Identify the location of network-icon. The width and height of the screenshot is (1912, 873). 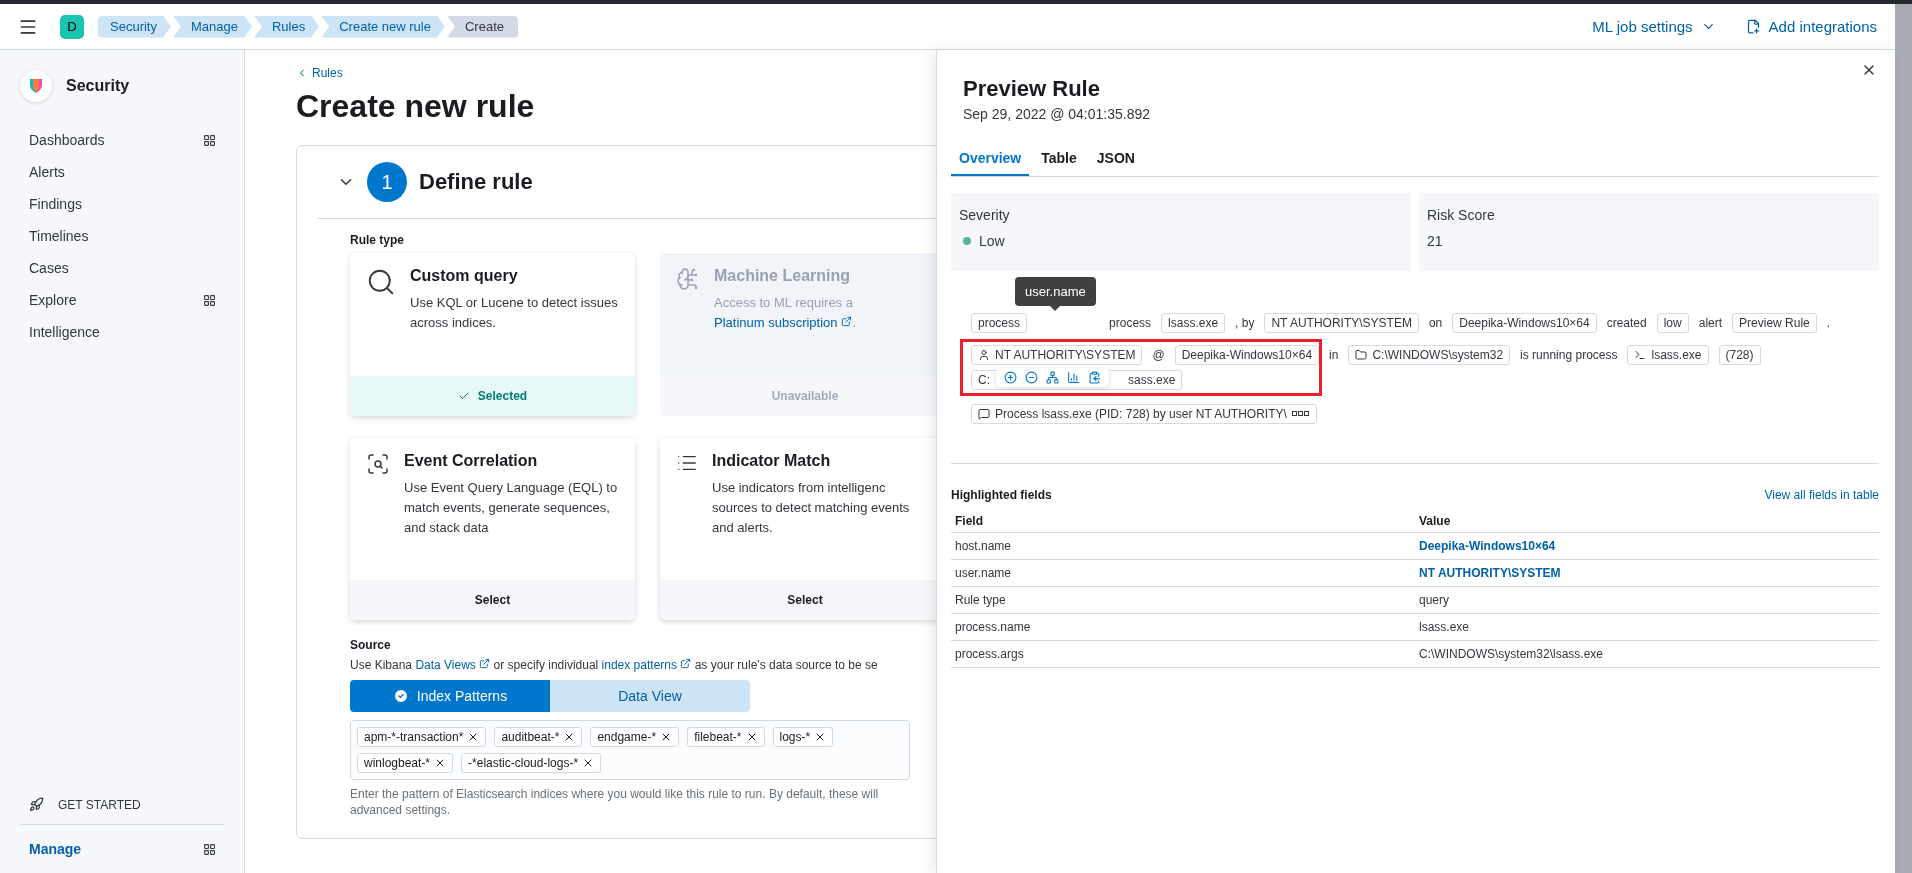
(1052, 377).